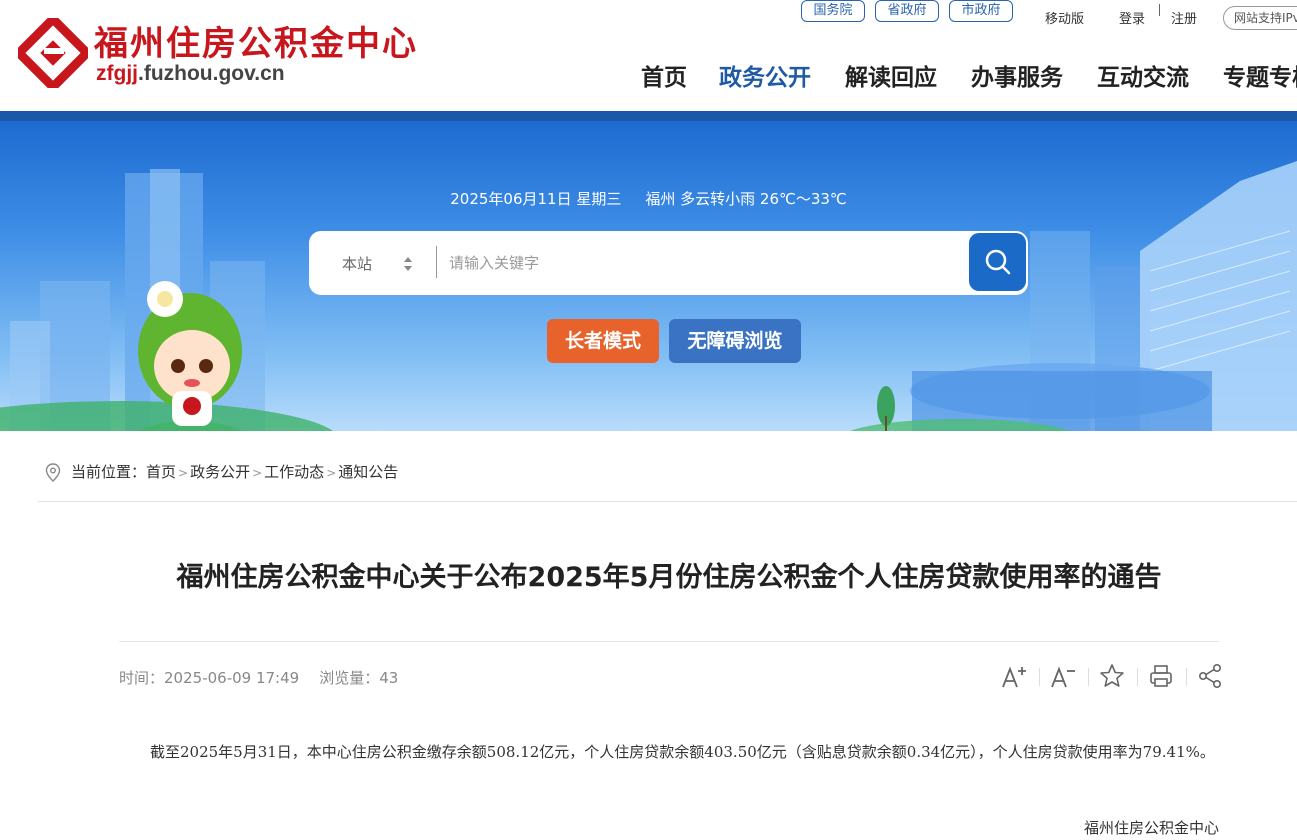 The image size is (1297, 840). What do you see at coordinates (1063, 676) in the screenshot?
I see `font-decrease-icon` at bounding box center [1063, 676].